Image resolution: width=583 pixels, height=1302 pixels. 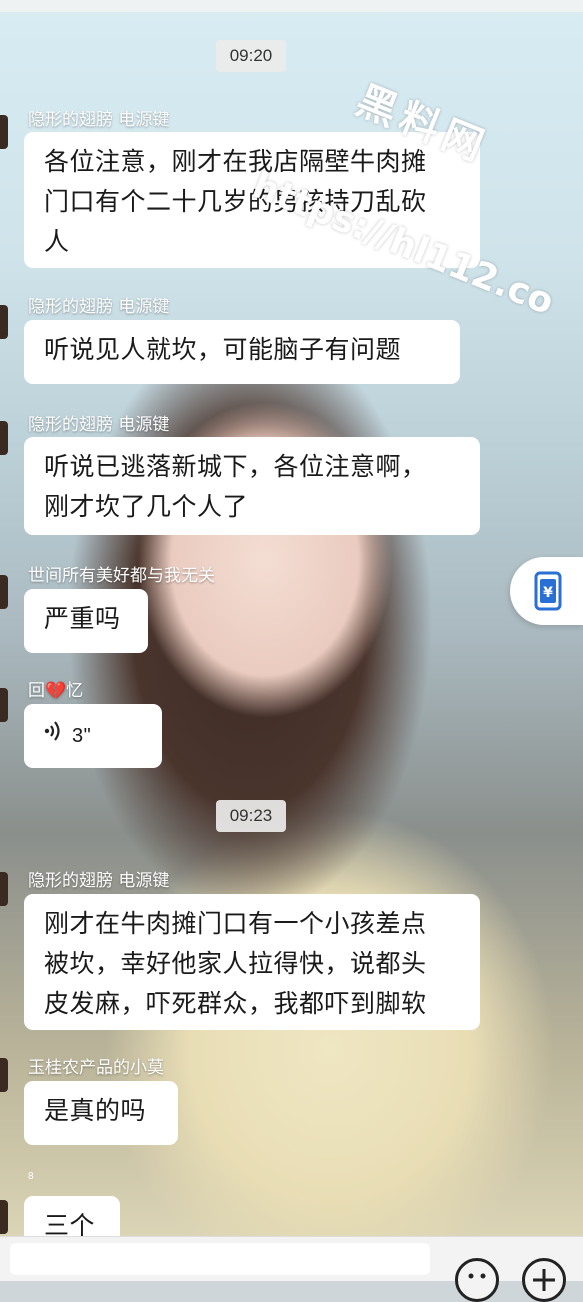 What do you see at coordinates (31, 1176) in the screenshot?
I see `small-marker: 8` at bounding box center [31, 1176].